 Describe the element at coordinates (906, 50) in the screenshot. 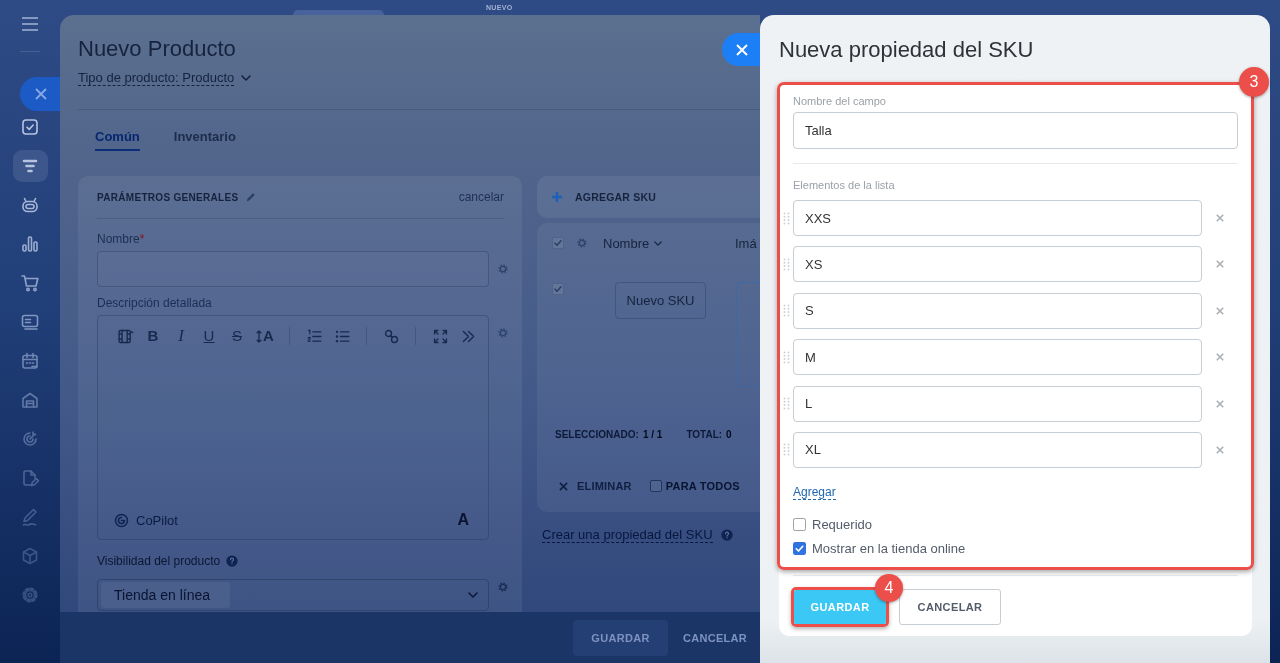

I see `panel-title: Nueva propiedad del SKU` at that location.